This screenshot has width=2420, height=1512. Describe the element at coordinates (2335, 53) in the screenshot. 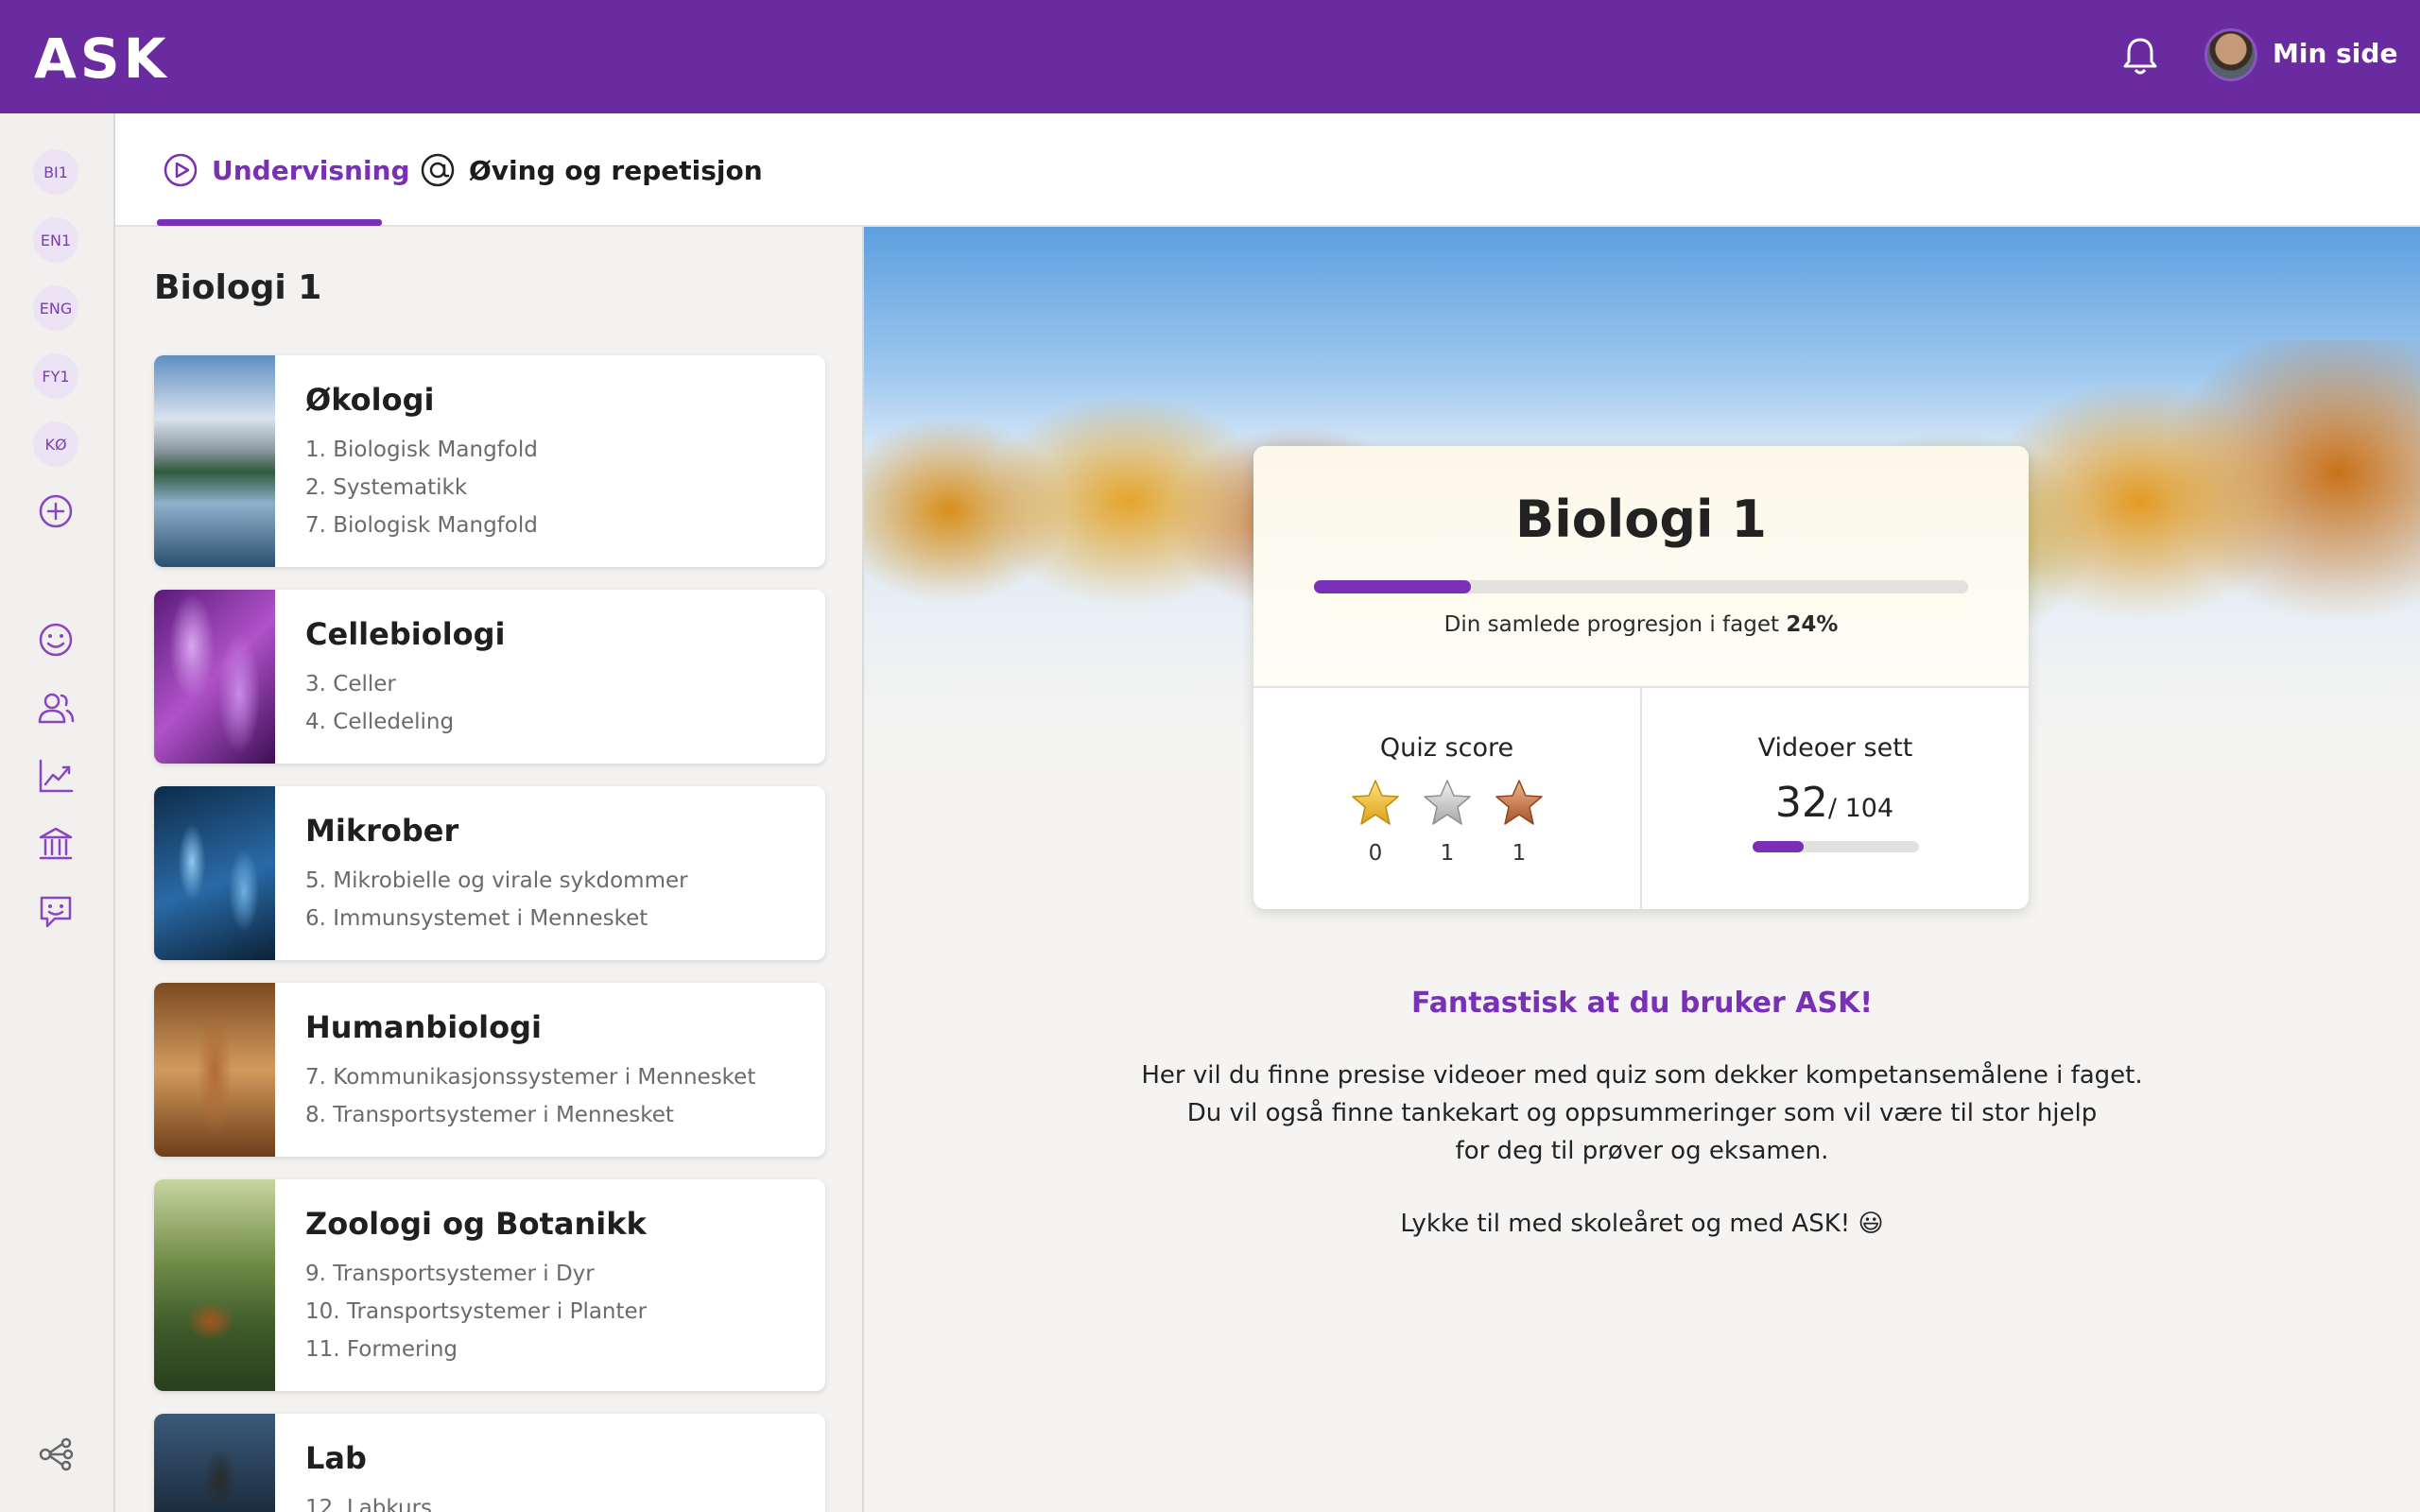

I see `profile-link: Min side` at that location.